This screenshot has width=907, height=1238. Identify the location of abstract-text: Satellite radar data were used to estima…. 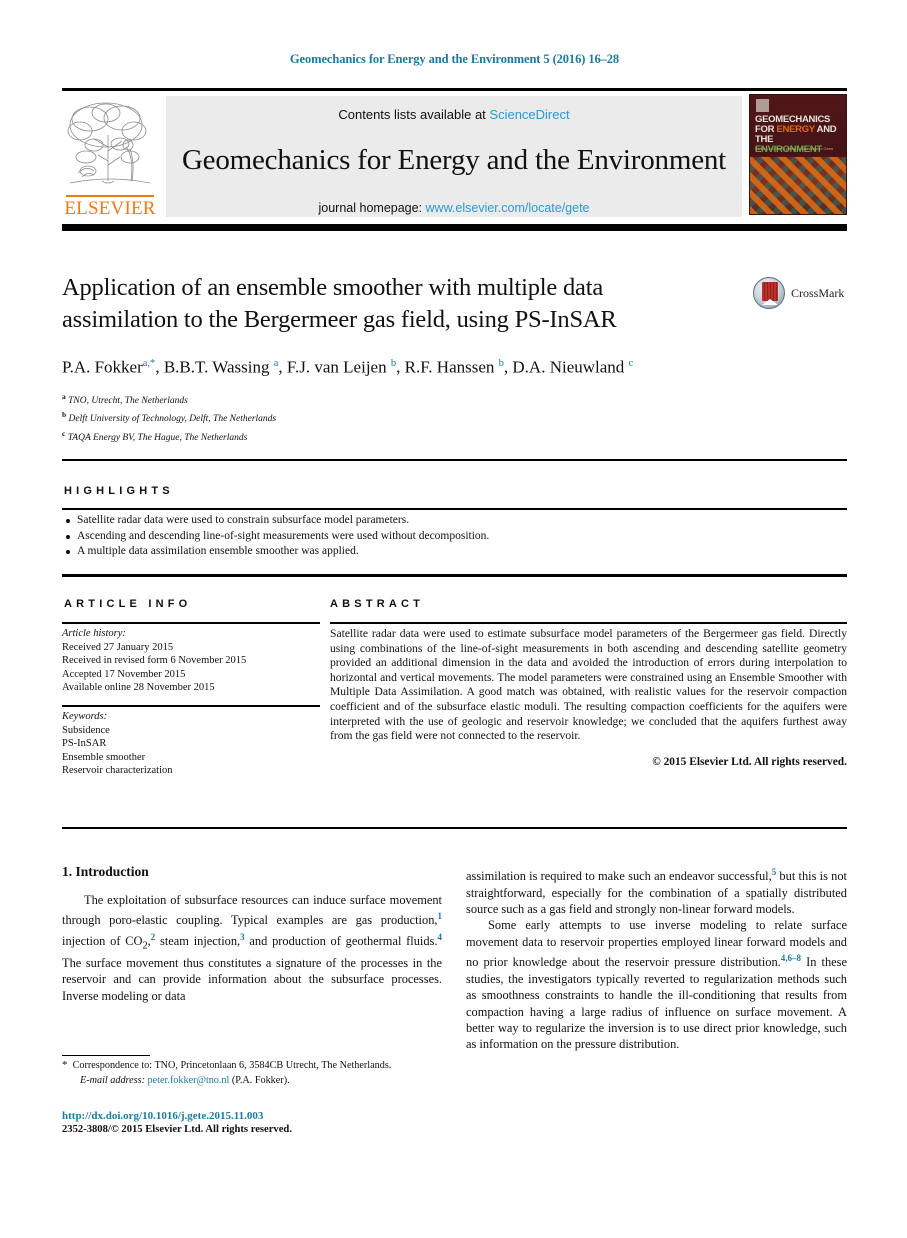
(588, 685).